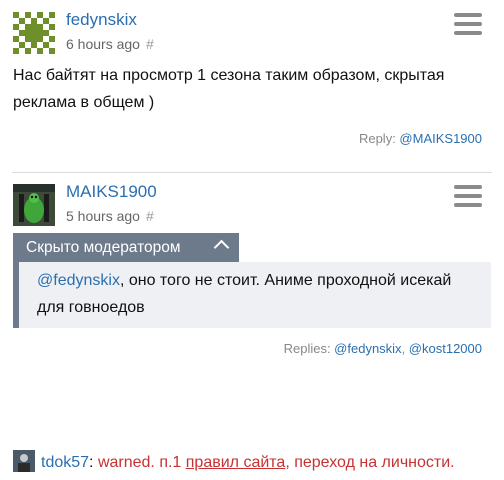 The height and width of the screenshot is (480, 504). What do you see at coordinates (34, 205) in the screenshot?
I see `avatar-maiks1900` at bounding box center [34, 205].